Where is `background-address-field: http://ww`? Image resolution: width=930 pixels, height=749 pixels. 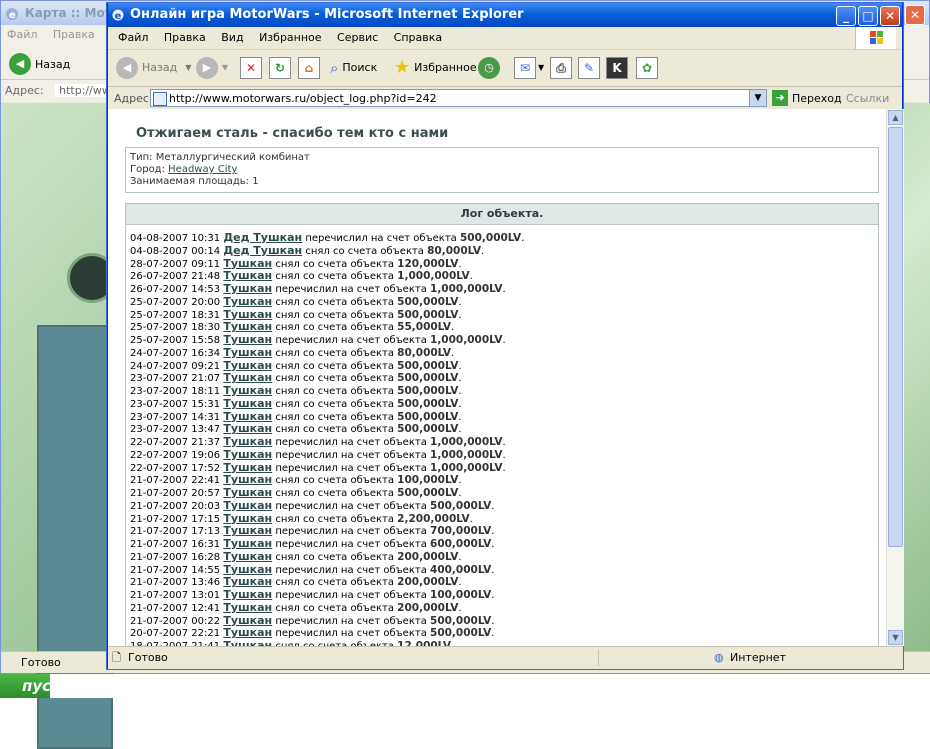 background-address-field: http://ww is located at coordinates (85, 90).